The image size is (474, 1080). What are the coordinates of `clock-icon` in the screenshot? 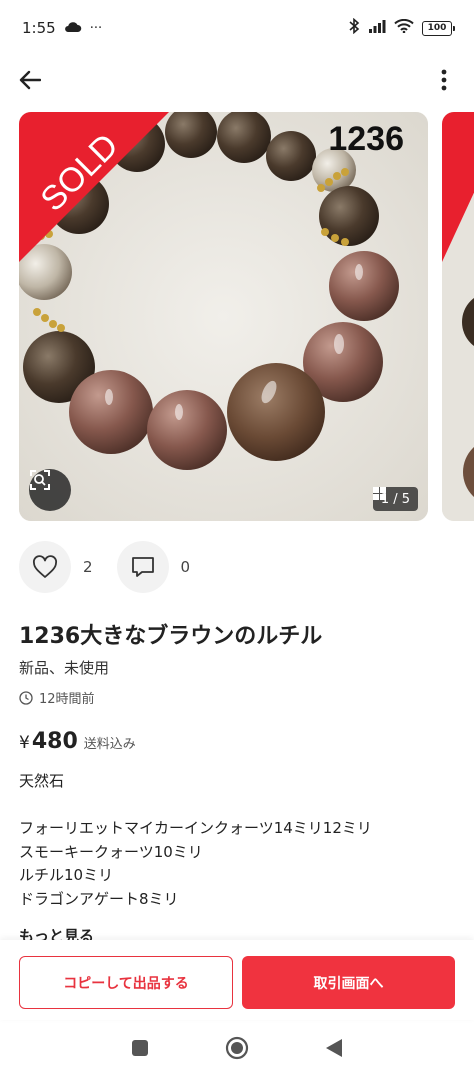 It's located at (26, 697).